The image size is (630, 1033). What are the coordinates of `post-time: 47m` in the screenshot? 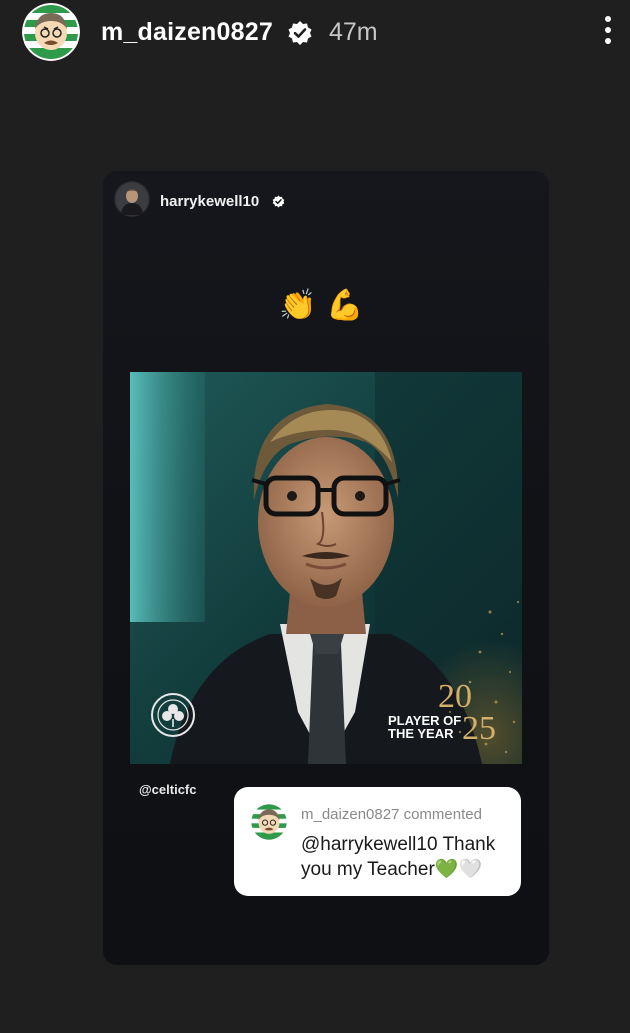 It's located at (353, 32).